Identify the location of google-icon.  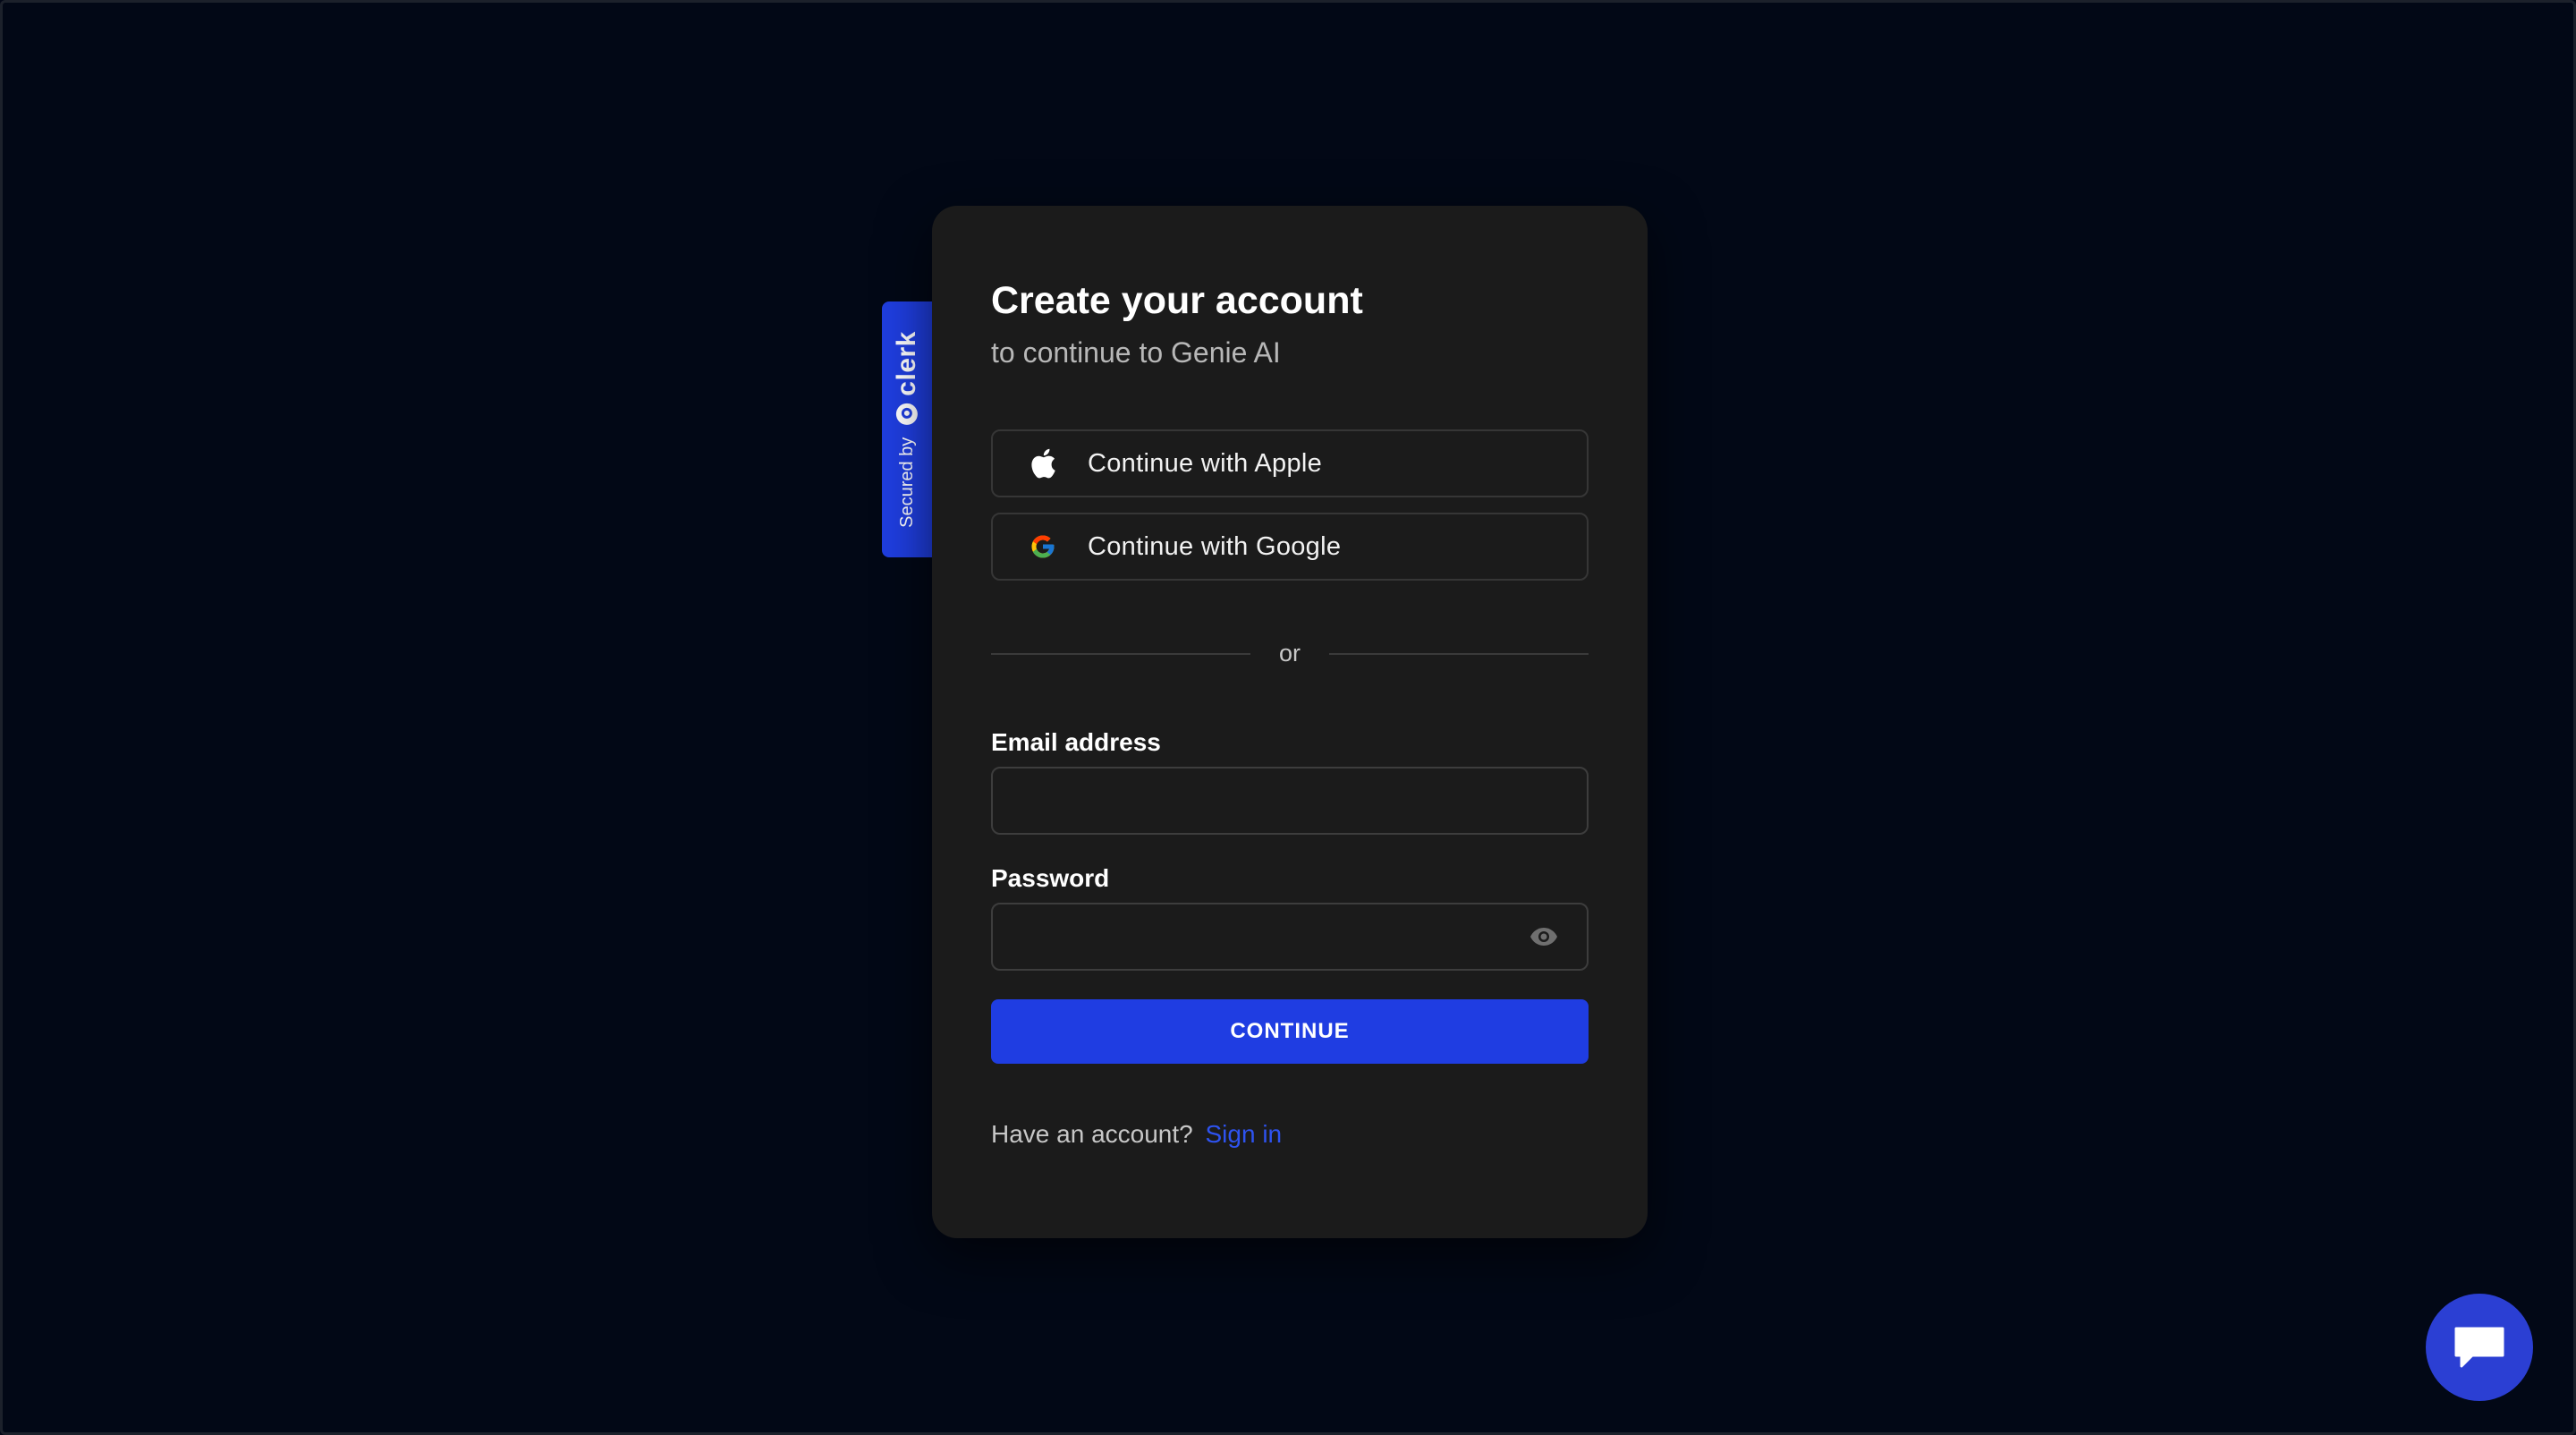
(1043, 547).